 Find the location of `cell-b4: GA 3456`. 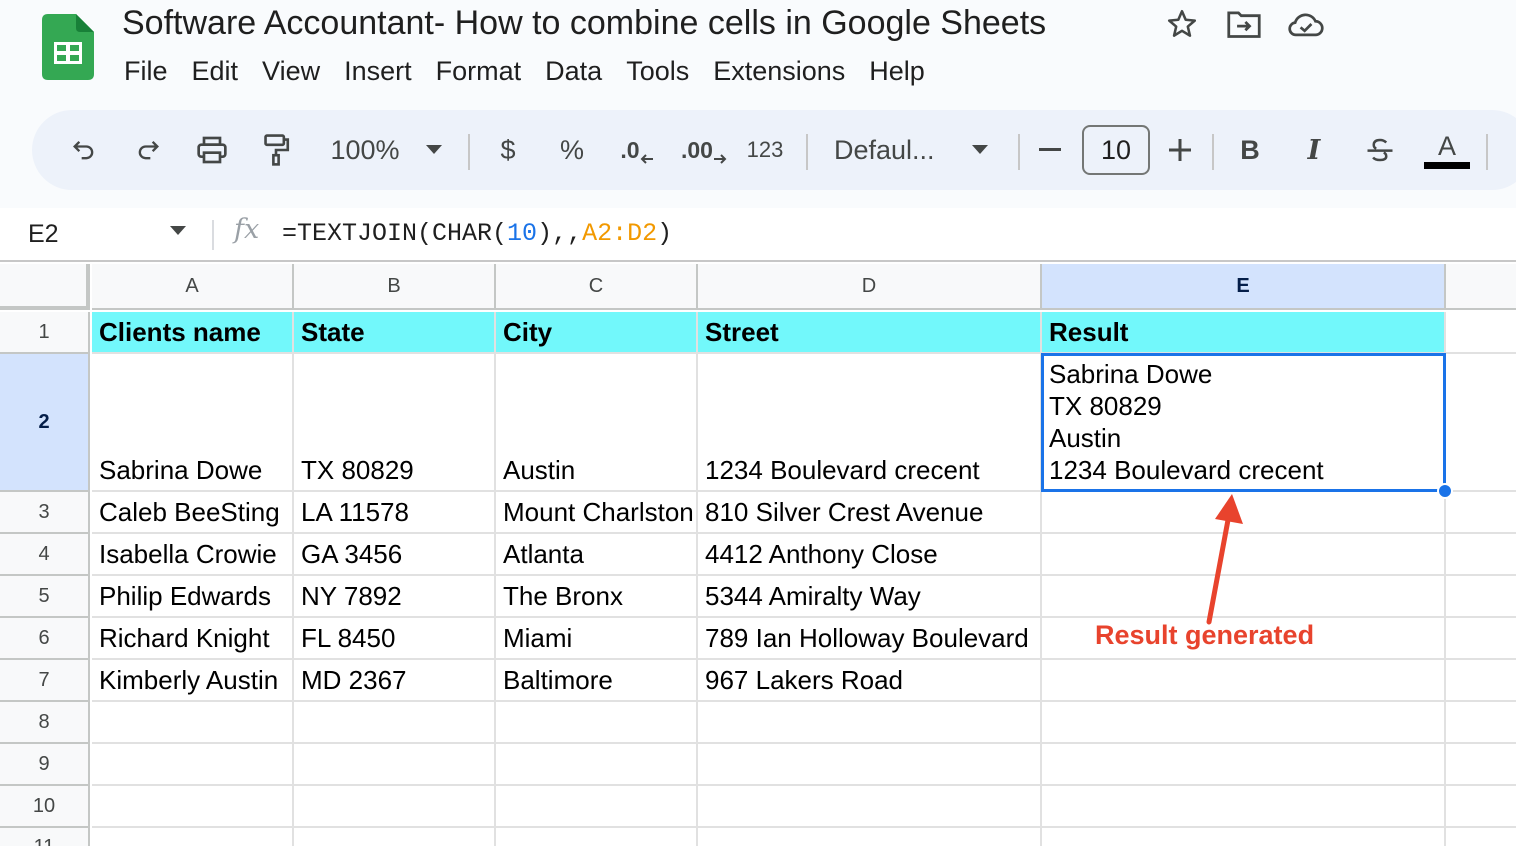

cell-b4: GA 3456 is located at coordinates (395, 555).